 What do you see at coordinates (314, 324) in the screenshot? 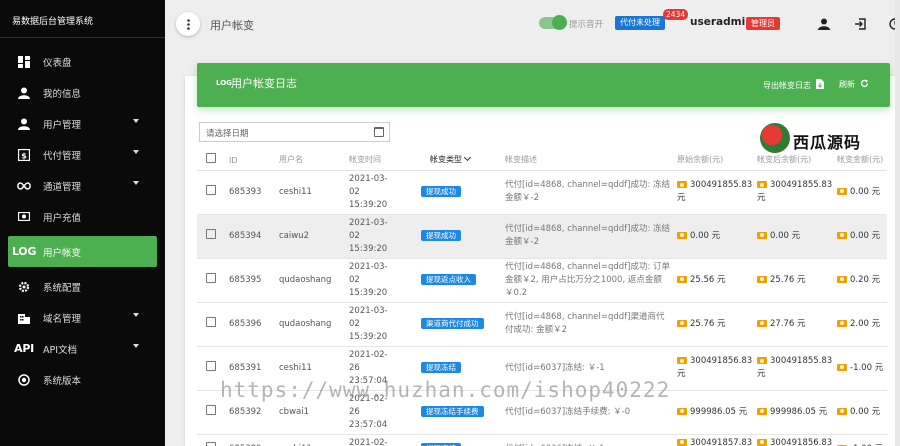
I see `cell-username: qudaoshang` at bounding box center [314, 324].